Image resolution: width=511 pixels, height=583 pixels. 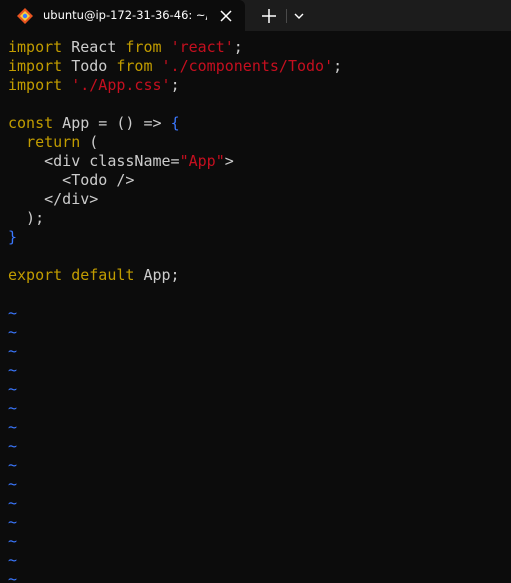 I want to click on code-token: App = () =>, so click(x=112, y=123).